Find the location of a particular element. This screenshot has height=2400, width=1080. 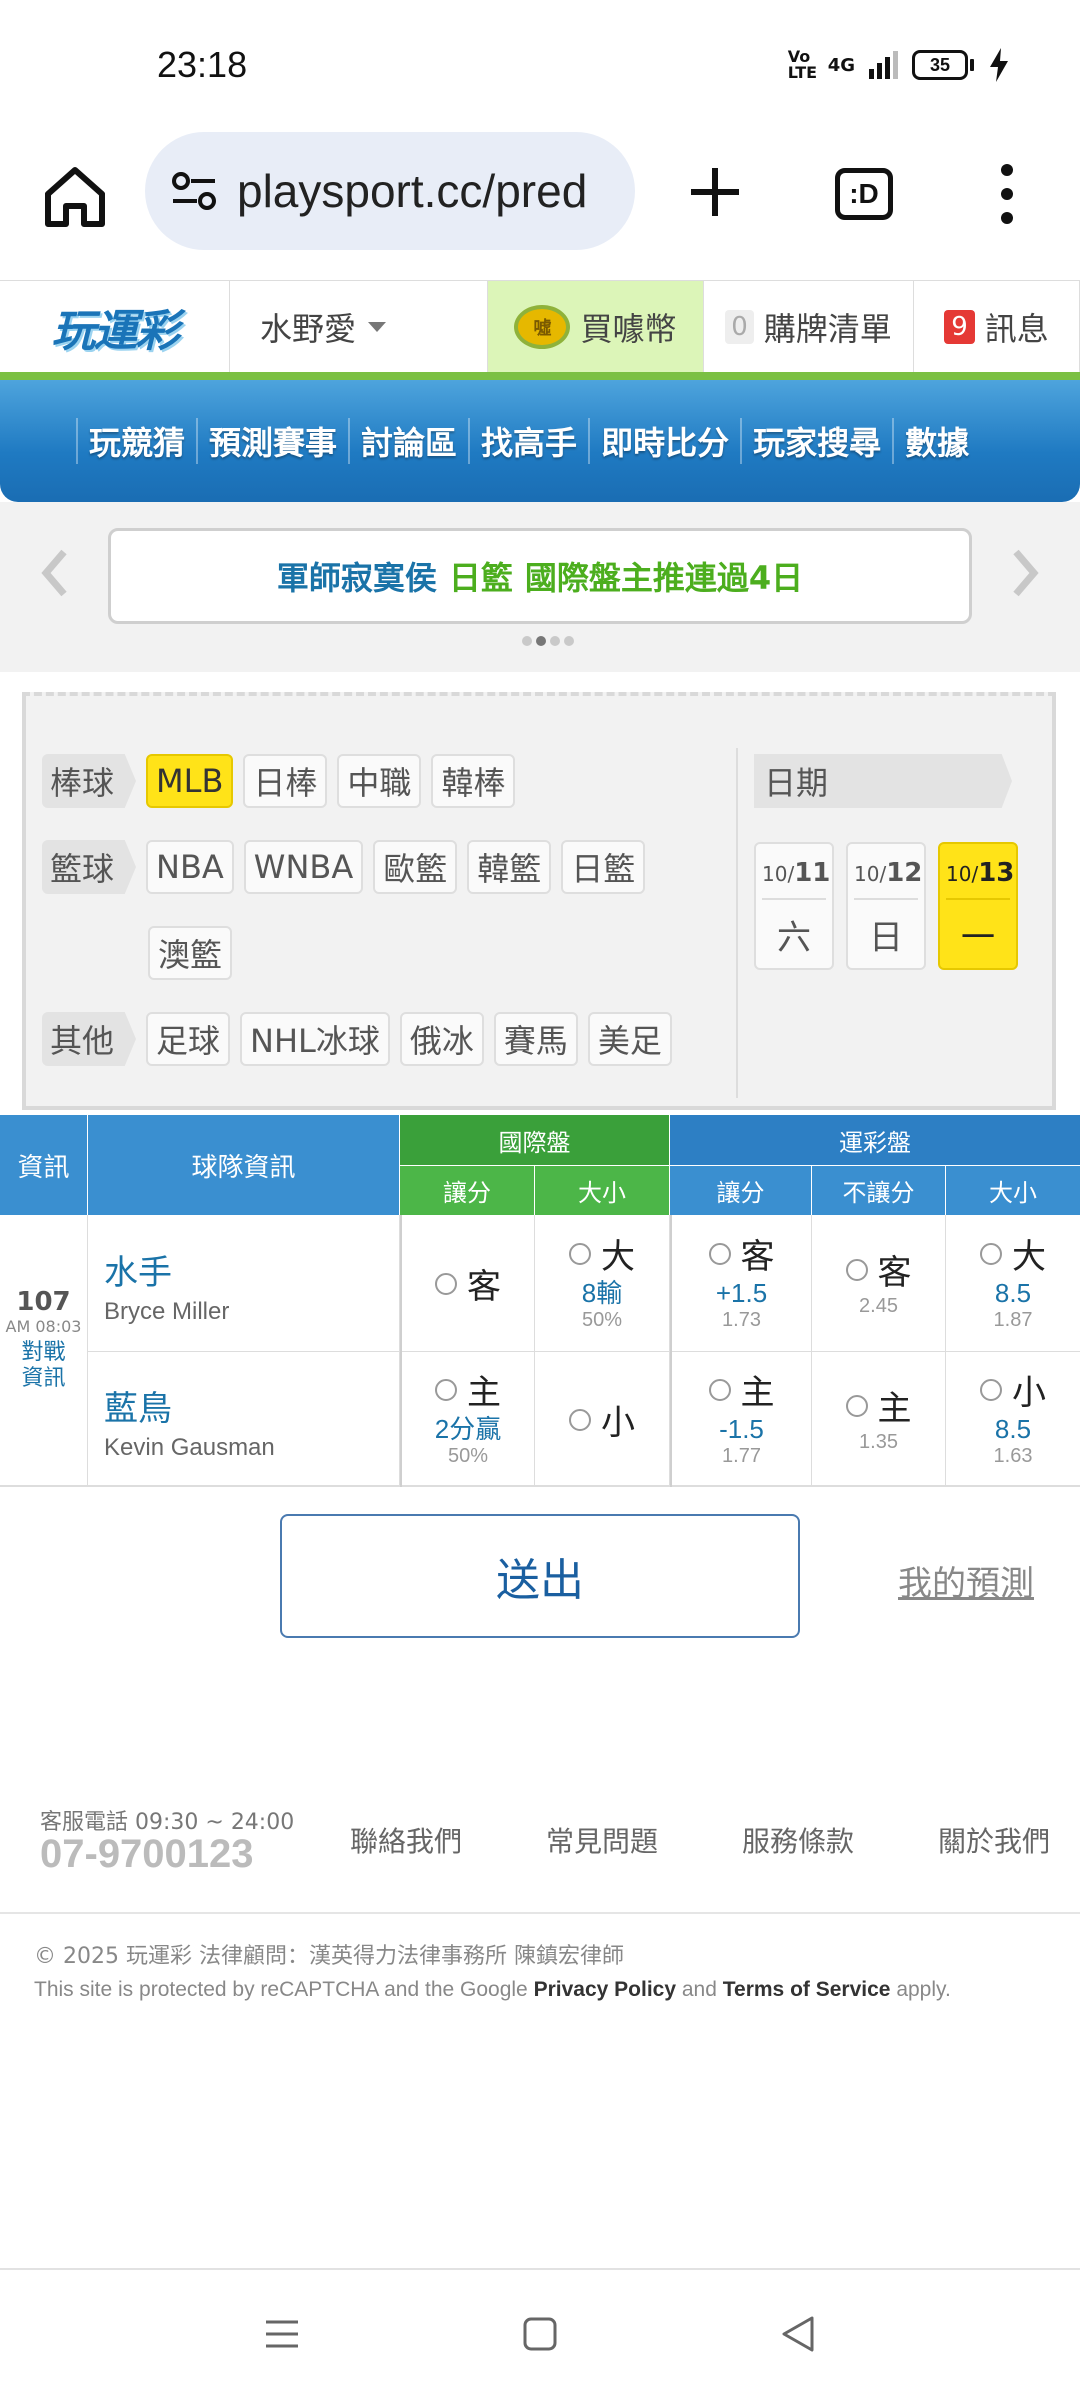

league-chip: 中職 is located at coordinates (379, 781).